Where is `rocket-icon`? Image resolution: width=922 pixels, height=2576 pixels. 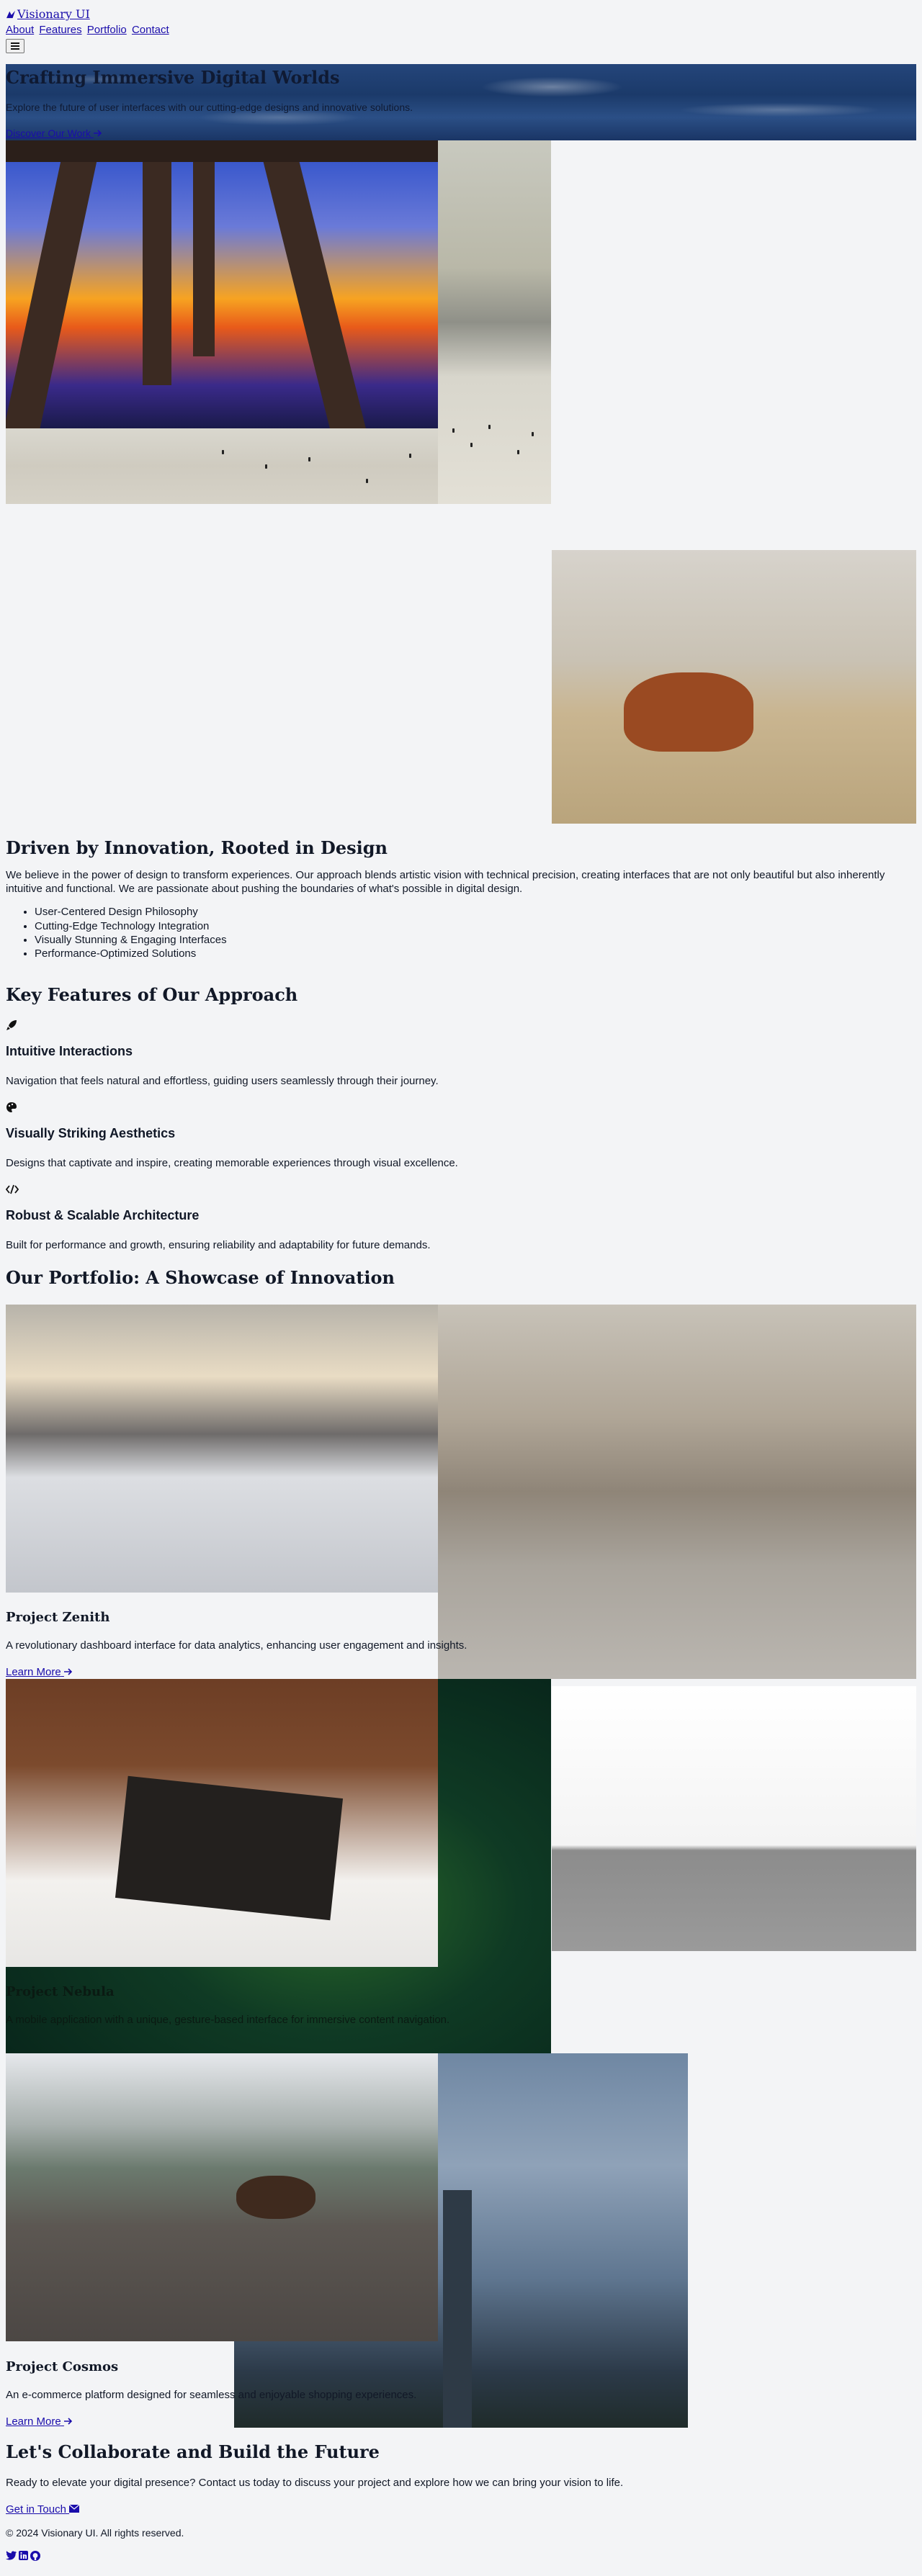 rocket-icon is located at coordinates (11, 1025).